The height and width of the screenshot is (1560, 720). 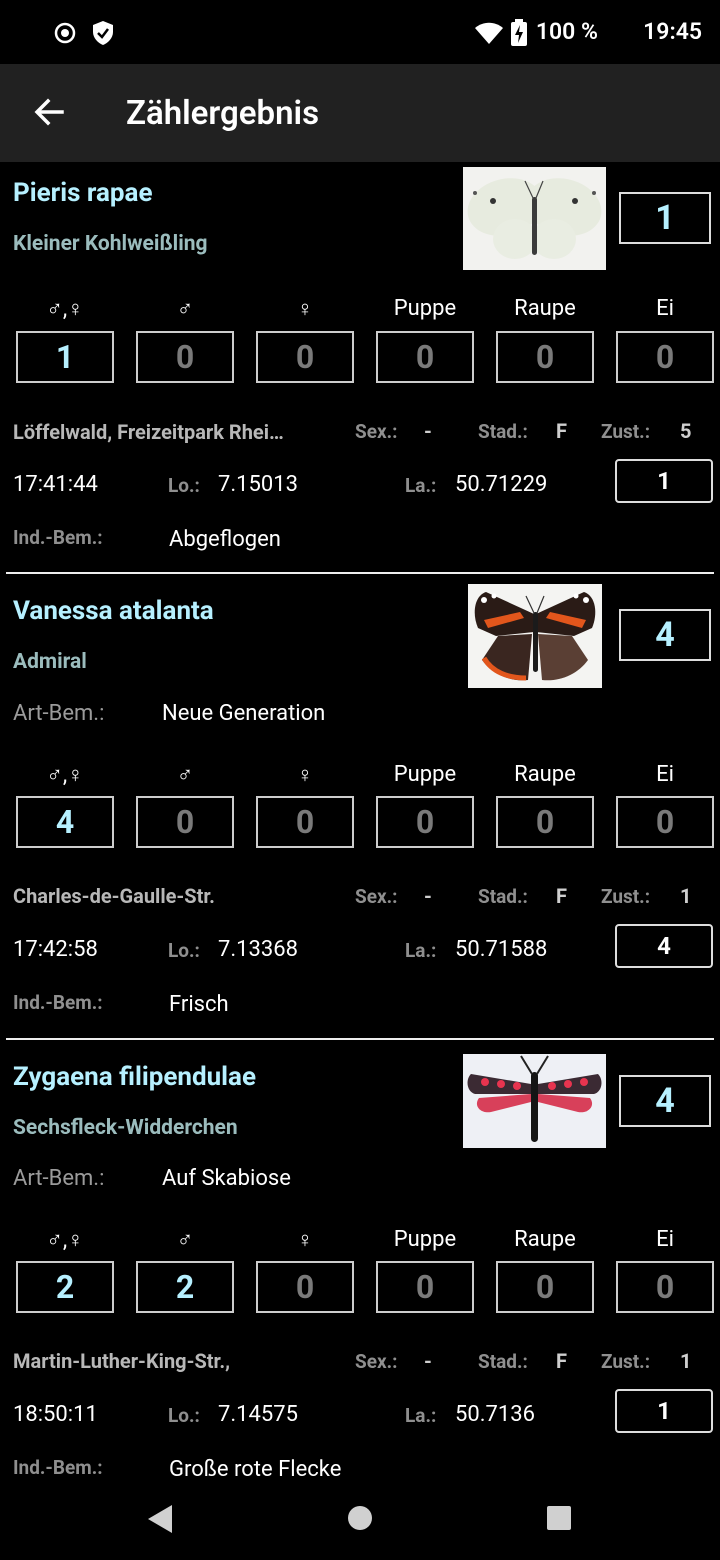 What do you see at coordinates (258, 949) in the screenshot?
I see `longitude-value: 7.13368` at bounding box center [258, 949].